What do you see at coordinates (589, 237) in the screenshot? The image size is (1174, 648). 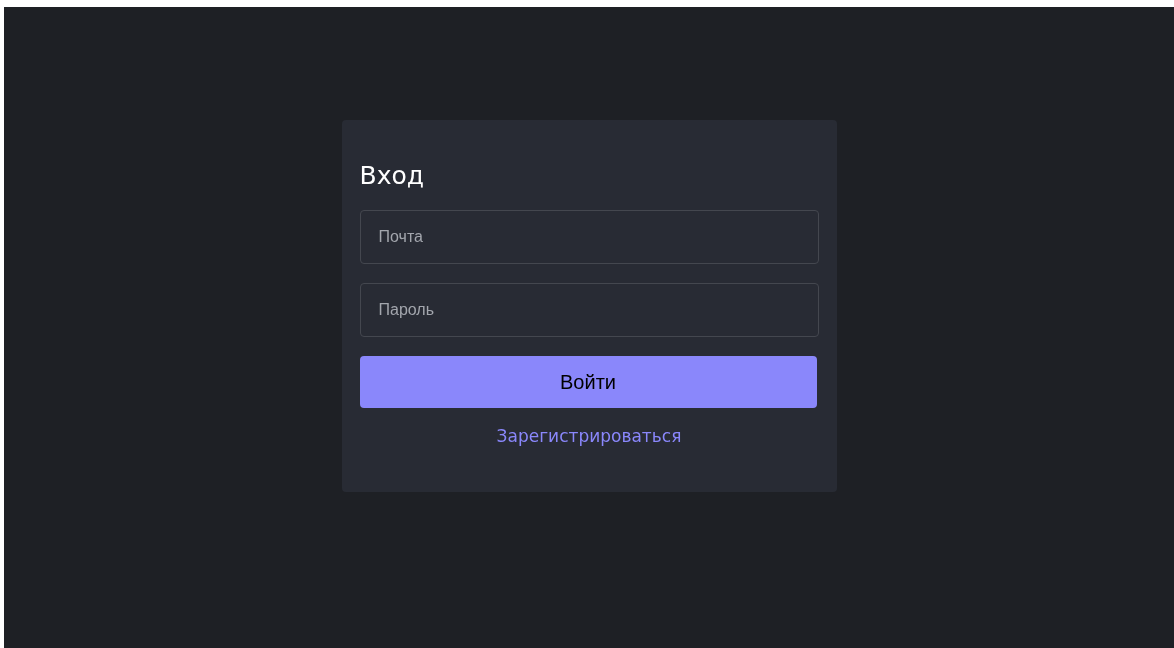 I see `input-field: Почта` at bounding box center [589, 237].